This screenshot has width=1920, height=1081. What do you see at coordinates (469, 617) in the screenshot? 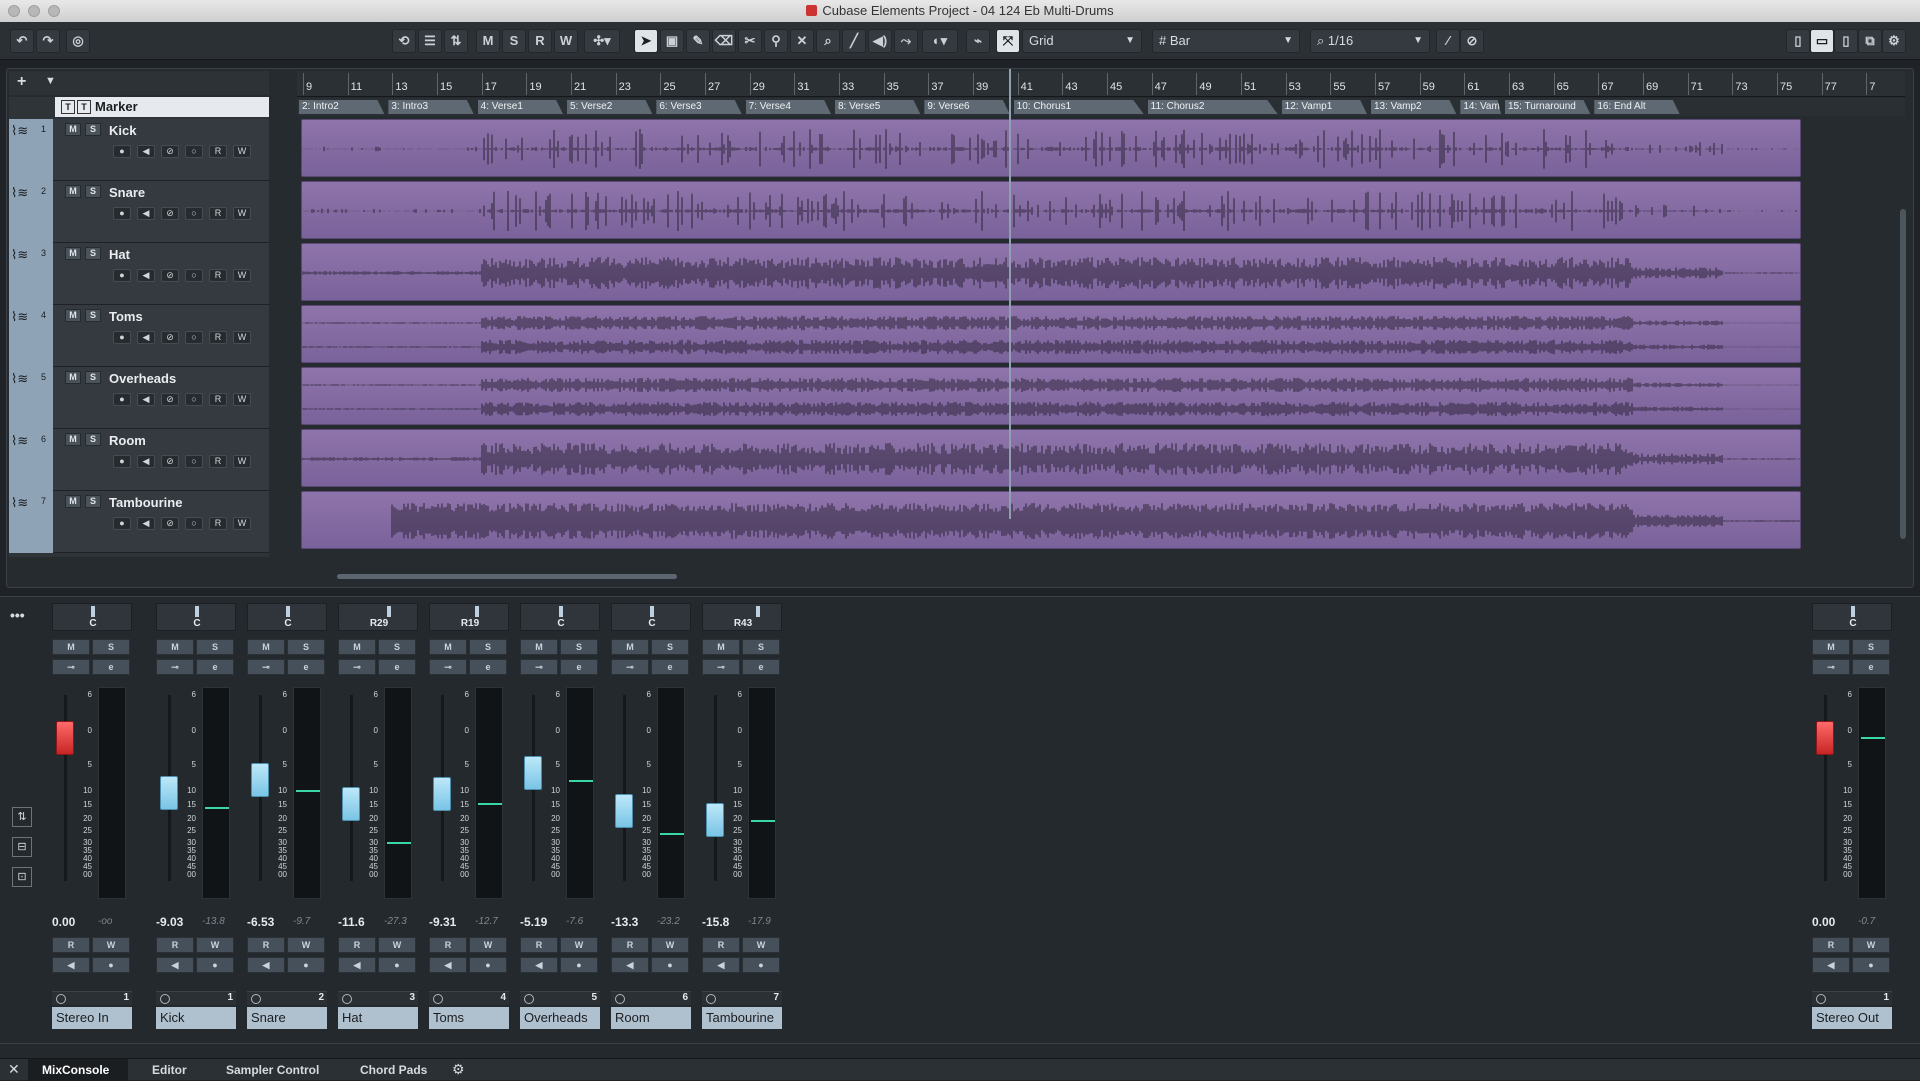
I see `pan-control: R19` at bounding box center [469, 617].